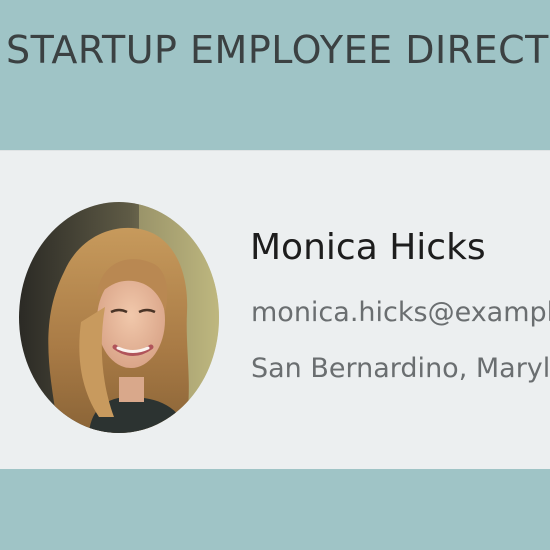 This screenshot has height=550, width=550. I want to click on employee-location: San Bernardino, Maryland, so click(400, 368).